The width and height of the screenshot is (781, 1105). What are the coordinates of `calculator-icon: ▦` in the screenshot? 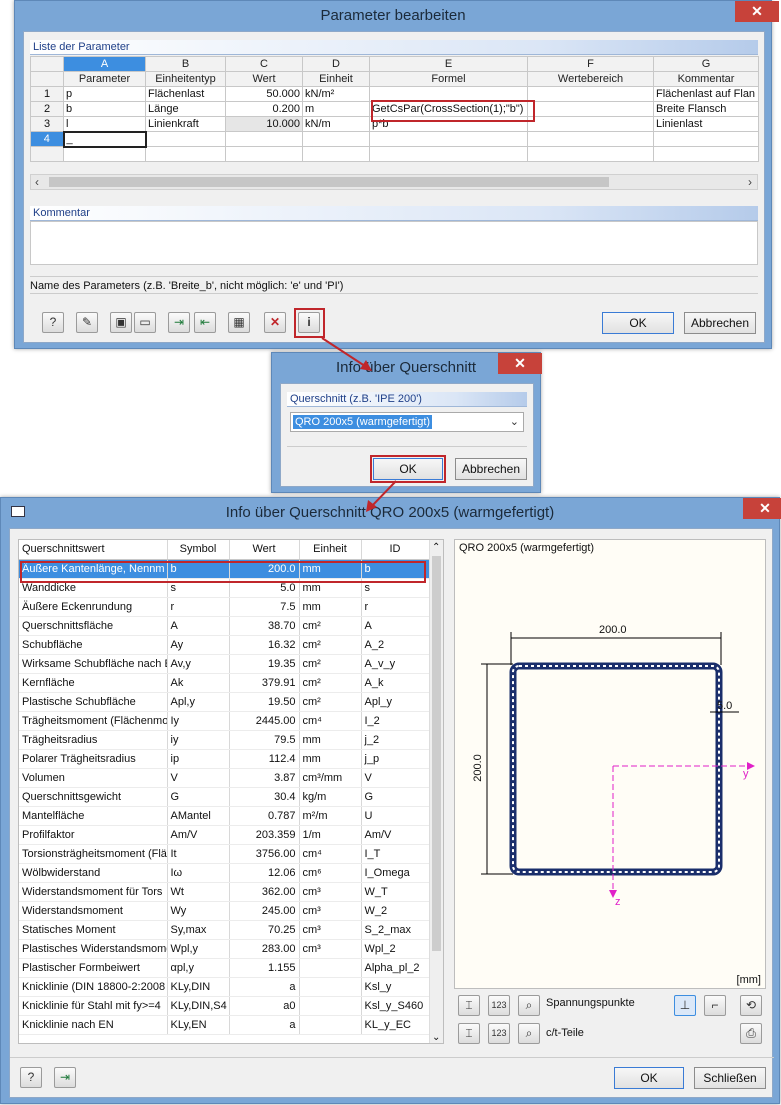 It's located at (239, 322).